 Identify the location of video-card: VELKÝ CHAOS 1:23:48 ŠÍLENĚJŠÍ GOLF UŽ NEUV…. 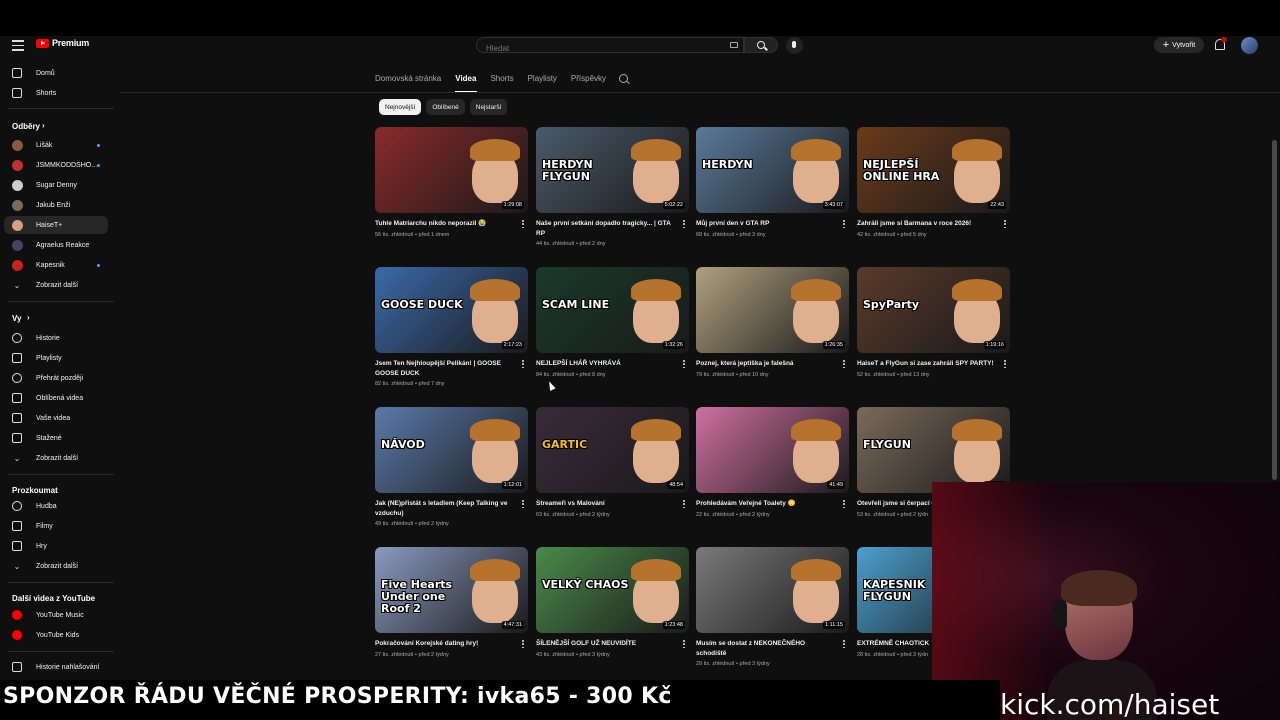
(612, 612).